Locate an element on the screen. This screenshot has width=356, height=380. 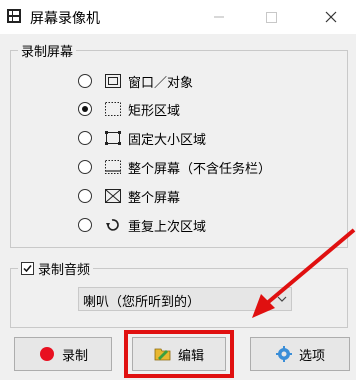
red-arrow-icon is located at coordinates (304, 273).